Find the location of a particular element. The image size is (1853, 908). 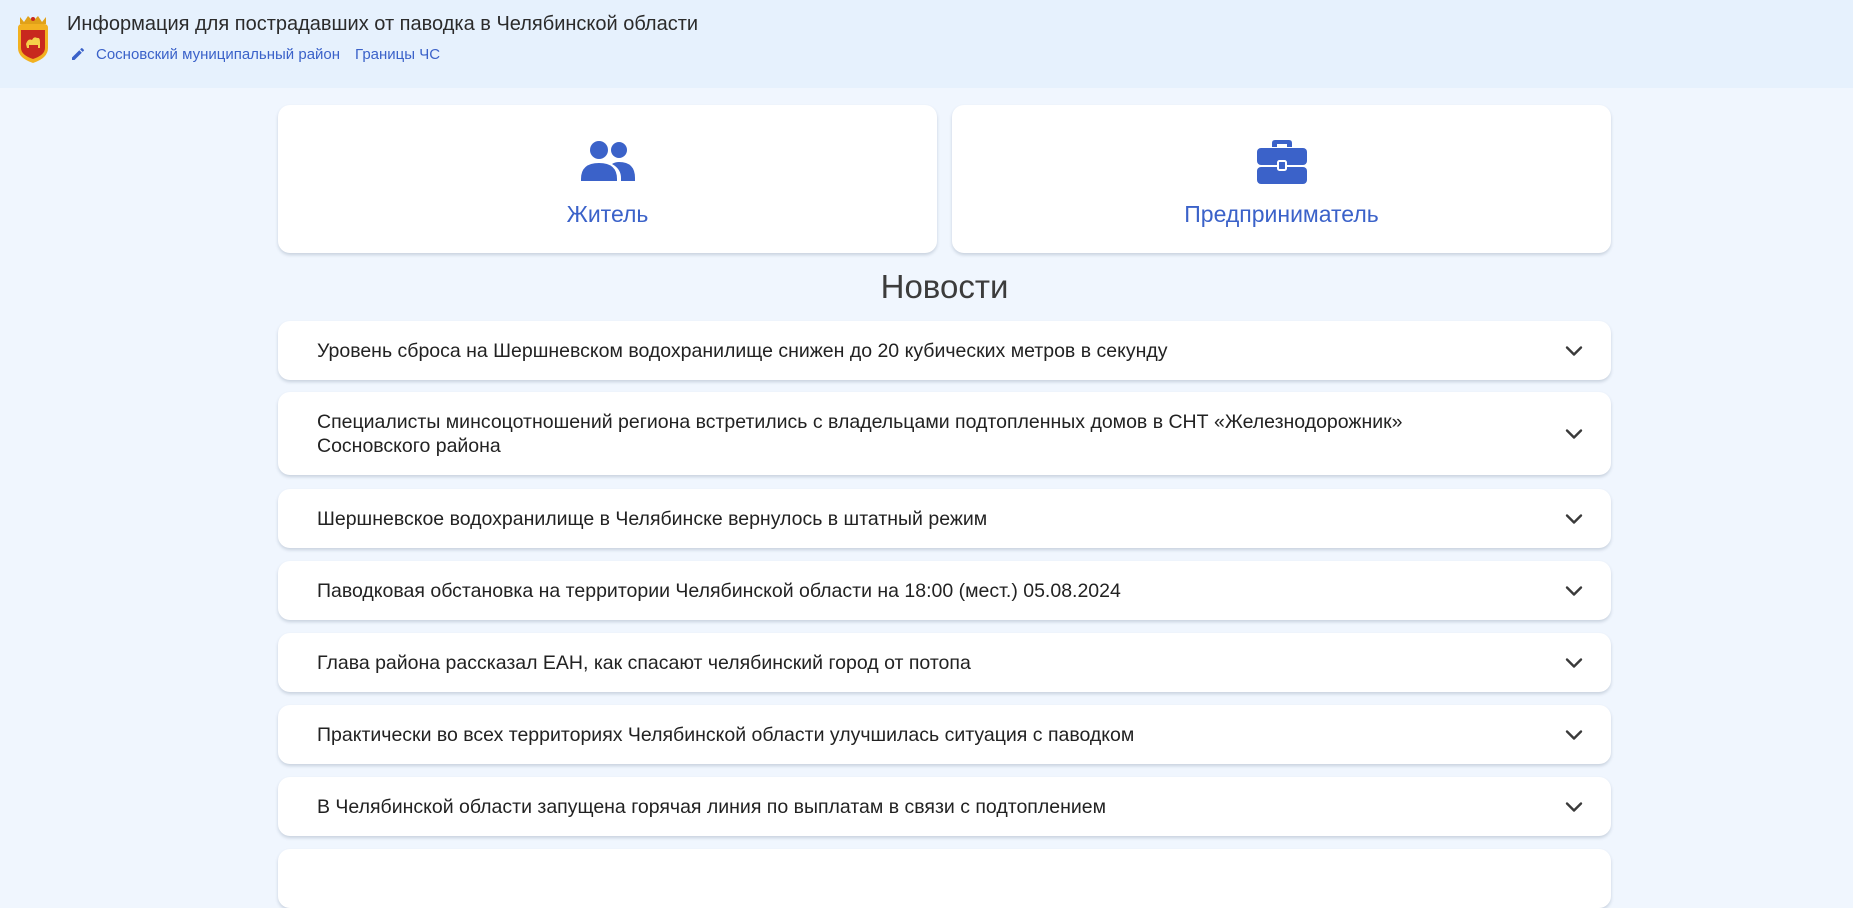

news-item is located at coordinates (944, 878).